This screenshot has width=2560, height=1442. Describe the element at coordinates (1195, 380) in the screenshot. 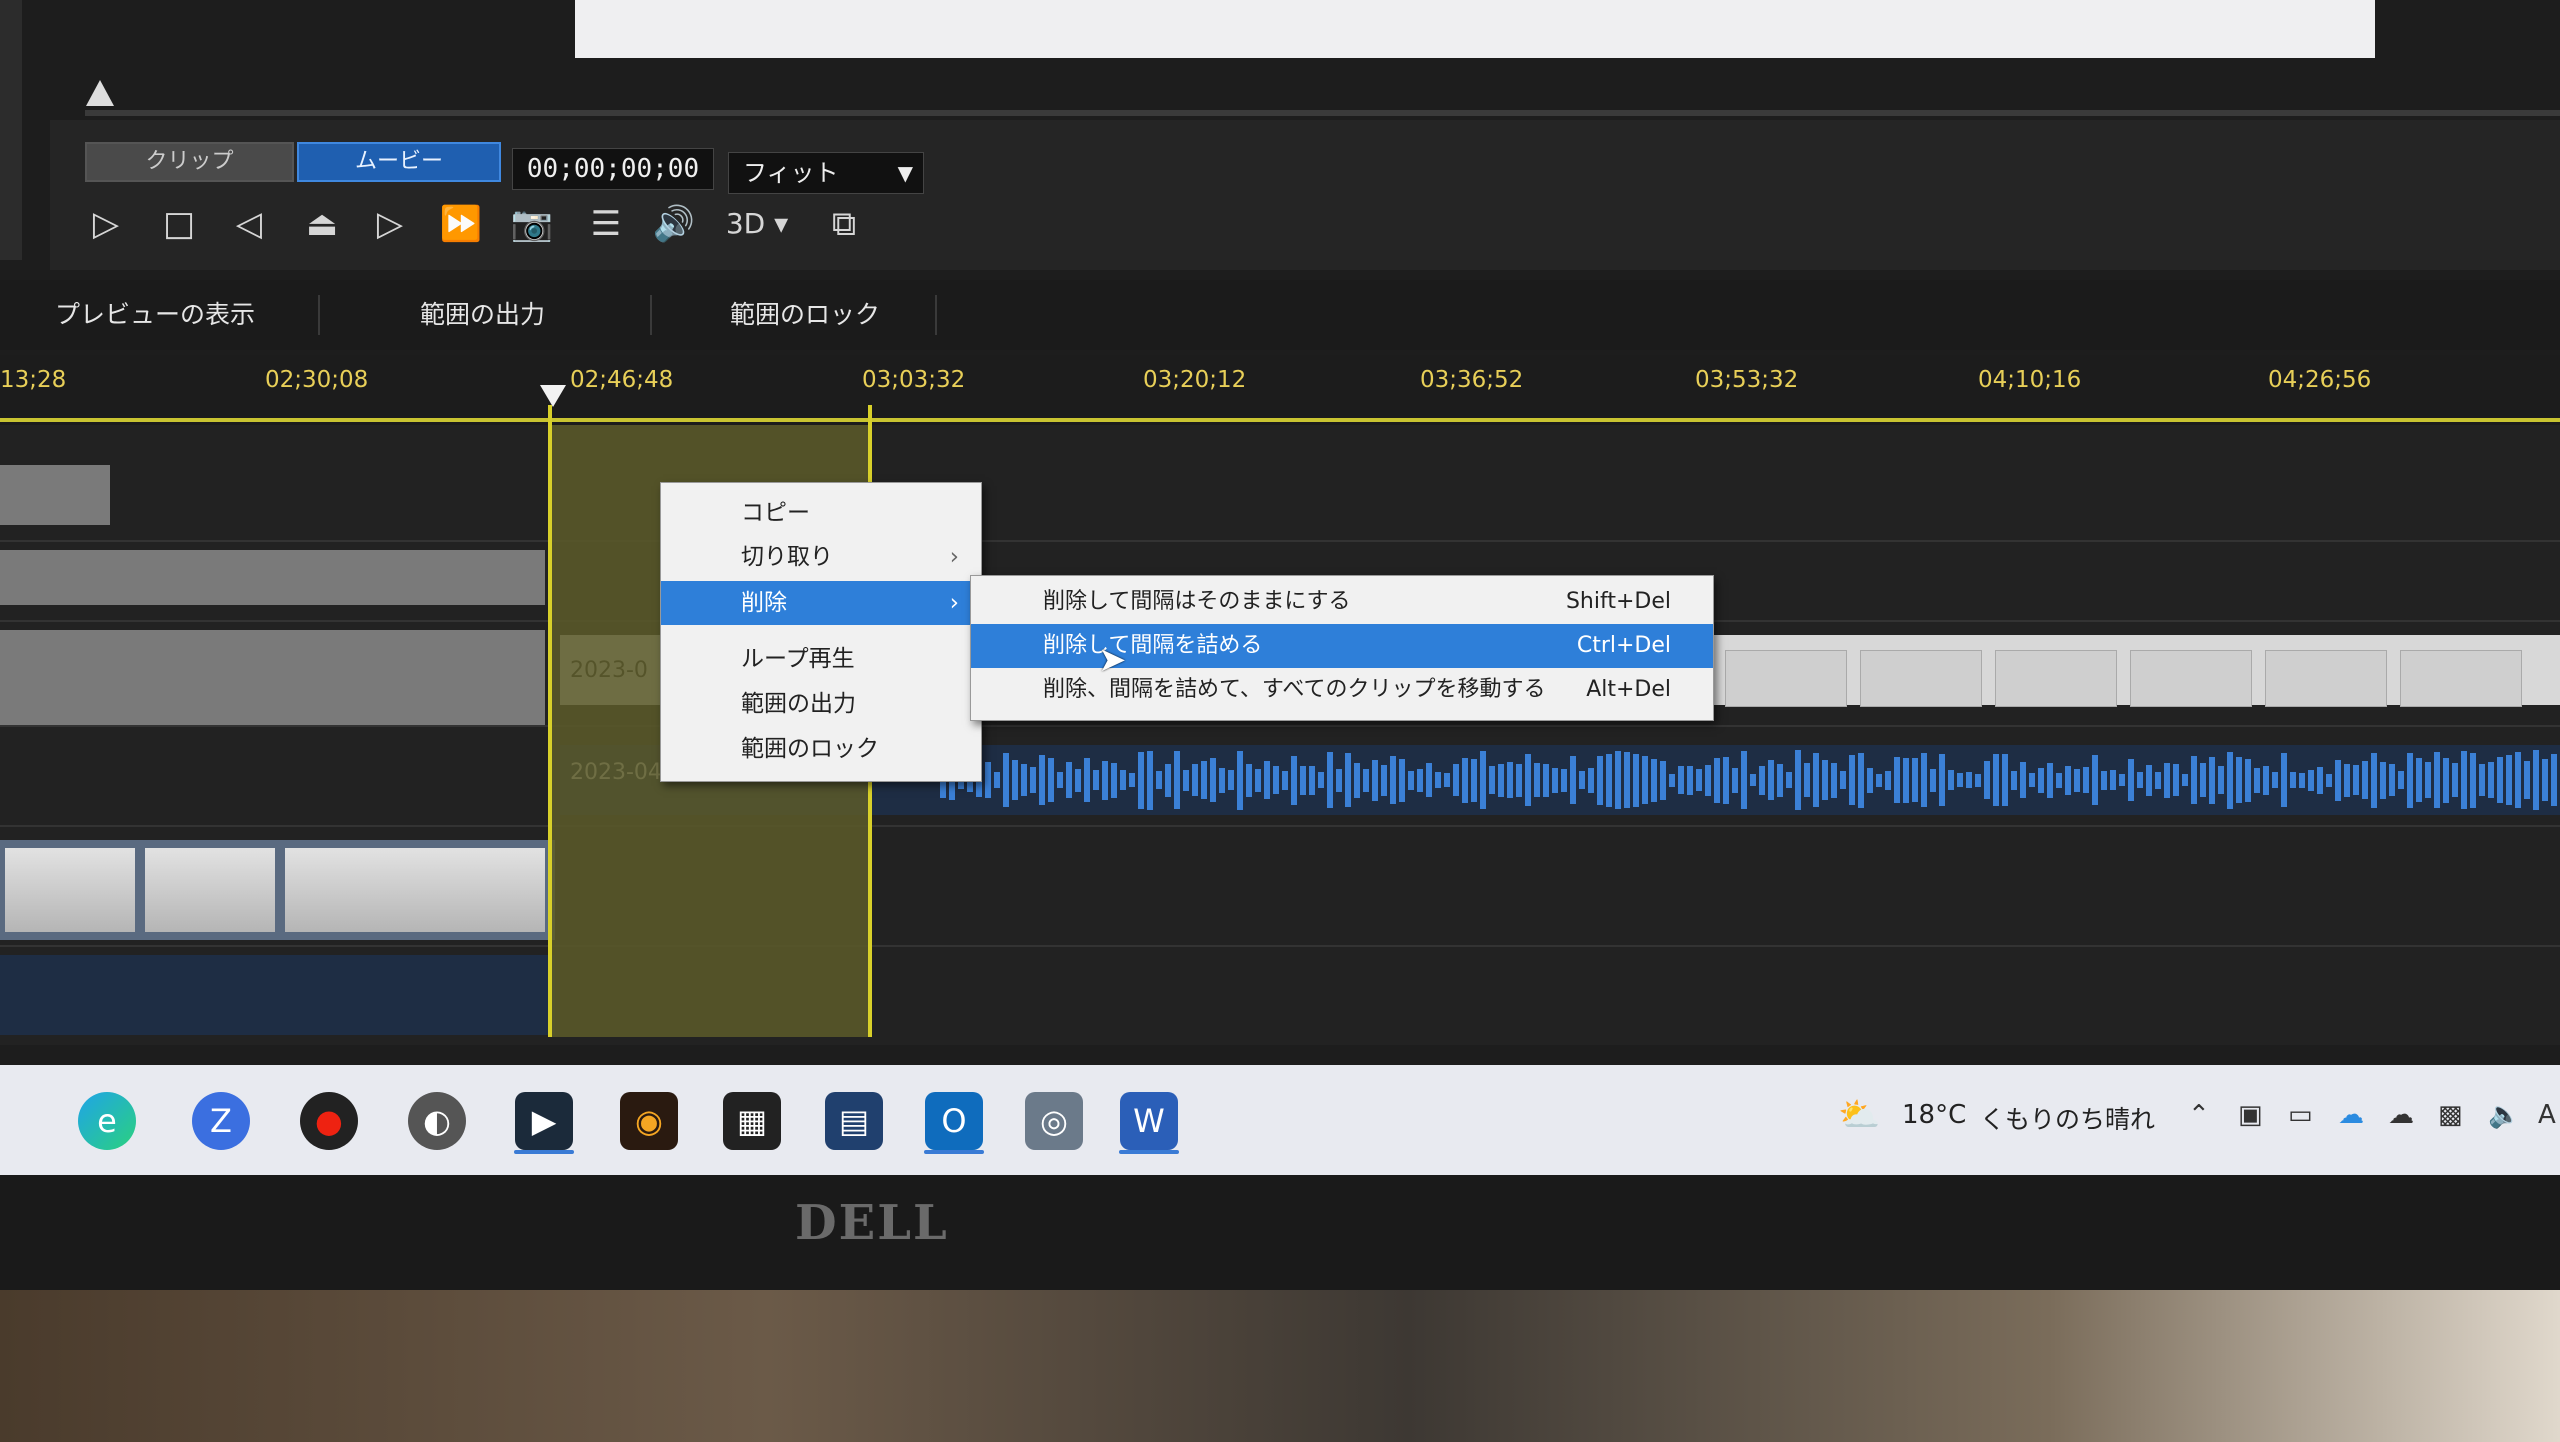

I see `ruler-tick-label: 03;20;12` at that location.